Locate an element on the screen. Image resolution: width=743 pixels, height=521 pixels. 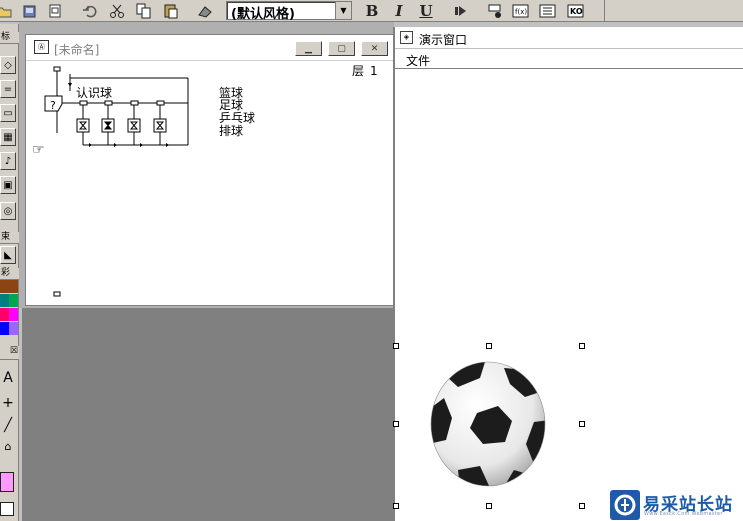
close-button: ✕ is located at coordinates (374, 48).